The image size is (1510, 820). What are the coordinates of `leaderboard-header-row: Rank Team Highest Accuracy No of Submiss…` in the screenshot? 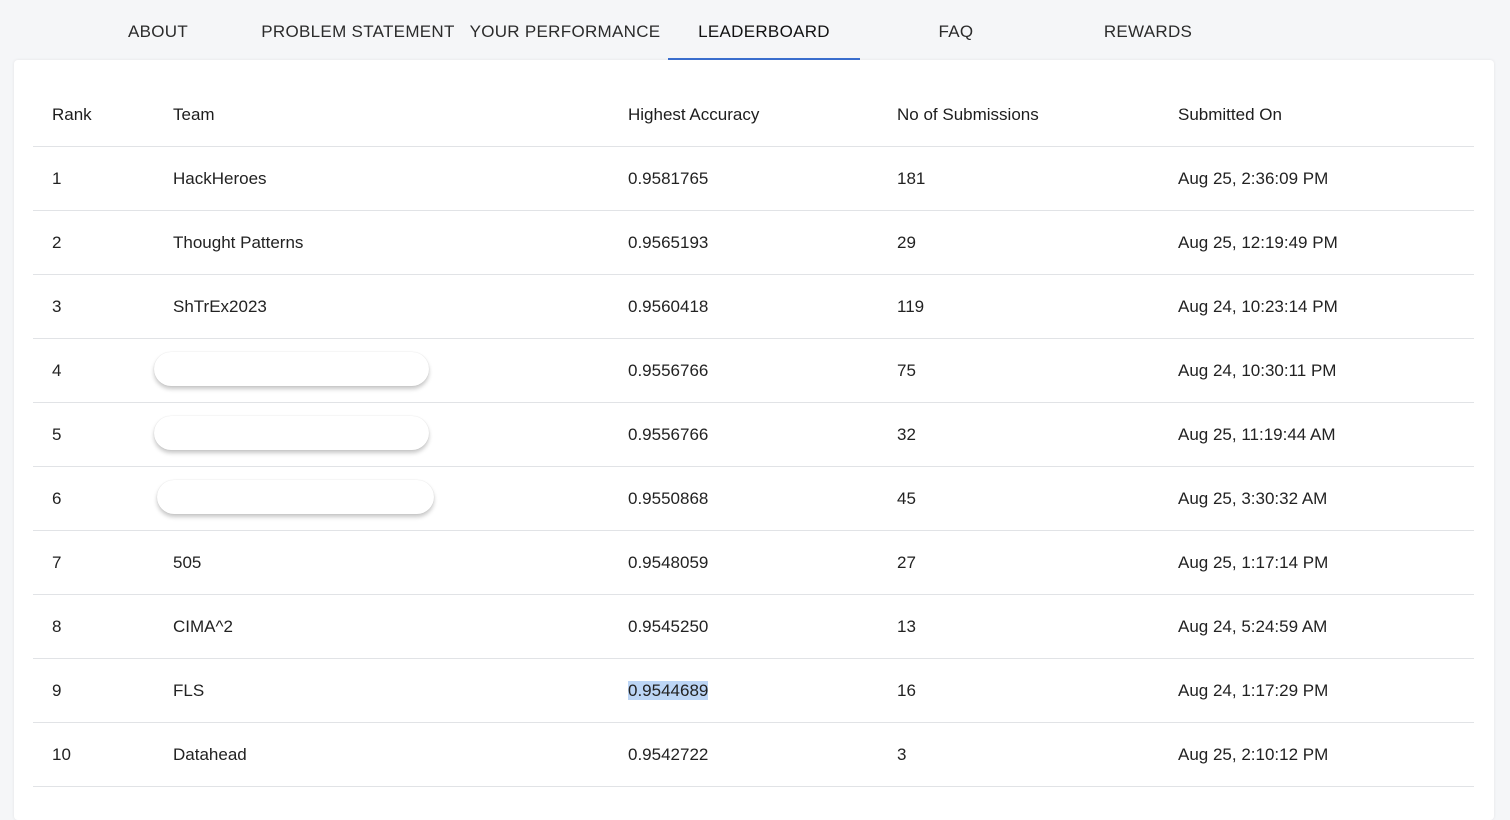 It's located at (753, 115).